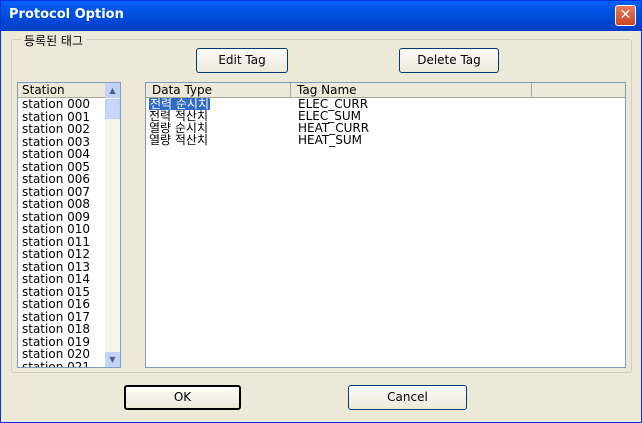 This screenshot has height=423, width=642. I want to click on edit-tag-button: Edit Tag, so click(242, 60).